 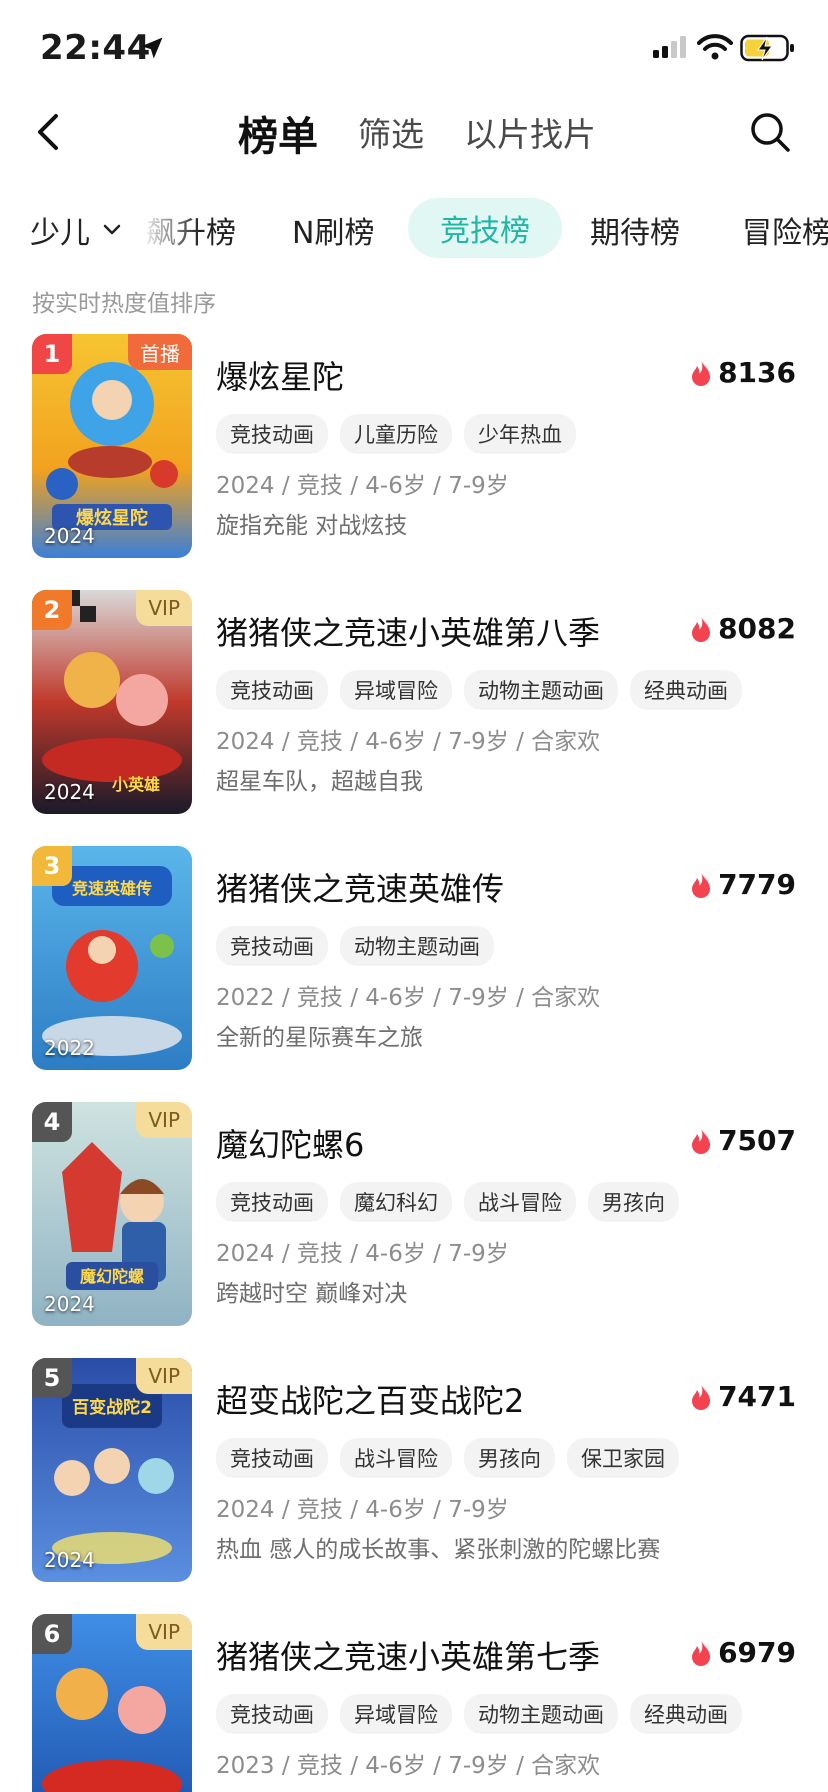 I want to click on poster-image: 竞速英雄传 3 2022, so click(x=112, y=958).